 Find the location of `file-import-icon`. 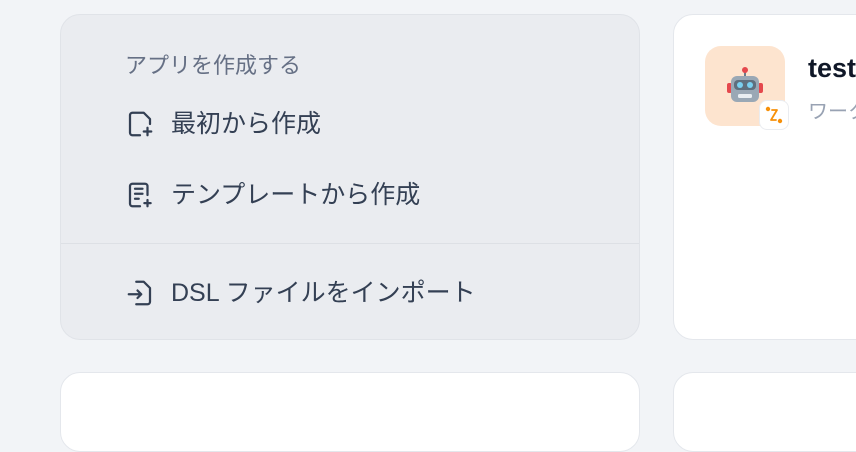

file-import-icon is located at coordinates (139, 293).